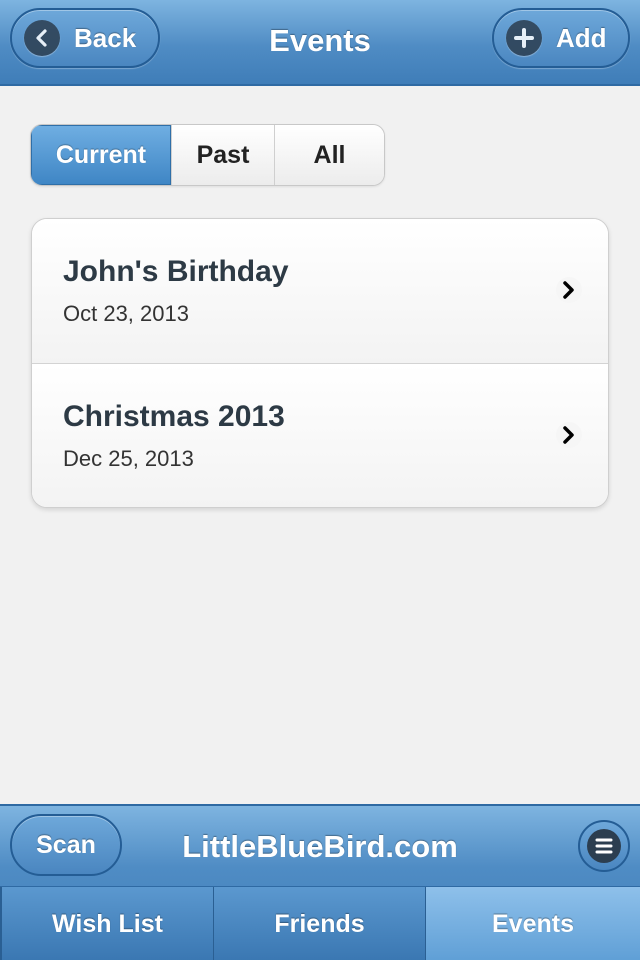  Describe the element at coordinates (126, 313) in the screenshot. I see `event-date: Oct 23, 2013` at that location.